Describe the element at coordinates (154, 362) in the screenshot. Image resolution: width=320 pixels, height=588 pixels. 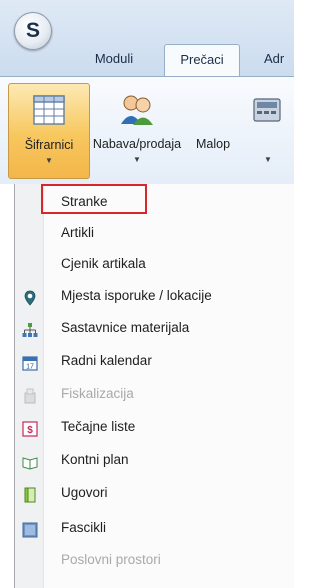
I see `menu-item-radni-kalendar: 17 Radni kalendar` at that location.